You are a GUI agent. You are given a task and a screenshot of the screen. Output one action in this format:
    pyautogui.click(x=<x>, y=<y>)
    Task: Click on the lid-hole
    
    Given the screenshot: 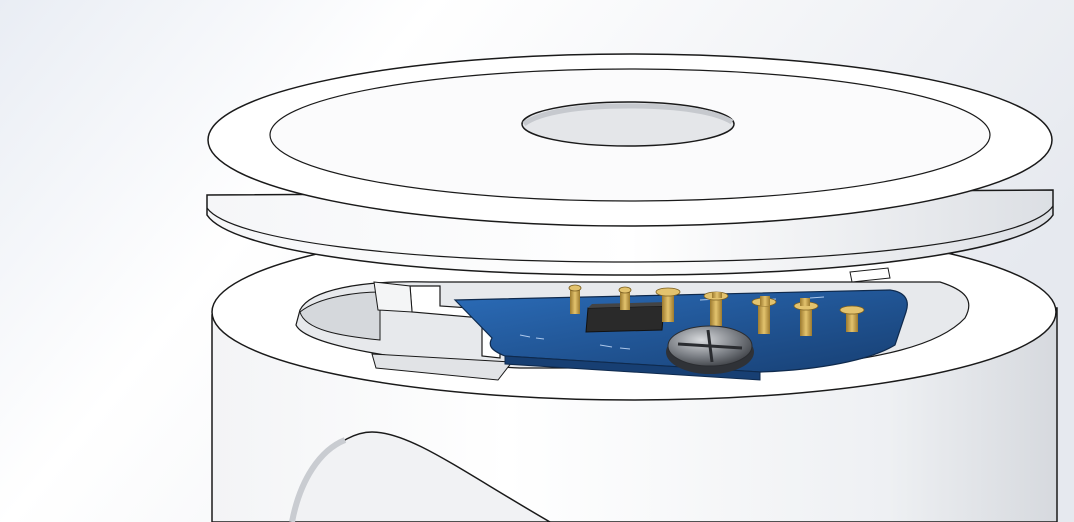 What is the action you would take?
    pyautogui.click(x=628, y=124)
    